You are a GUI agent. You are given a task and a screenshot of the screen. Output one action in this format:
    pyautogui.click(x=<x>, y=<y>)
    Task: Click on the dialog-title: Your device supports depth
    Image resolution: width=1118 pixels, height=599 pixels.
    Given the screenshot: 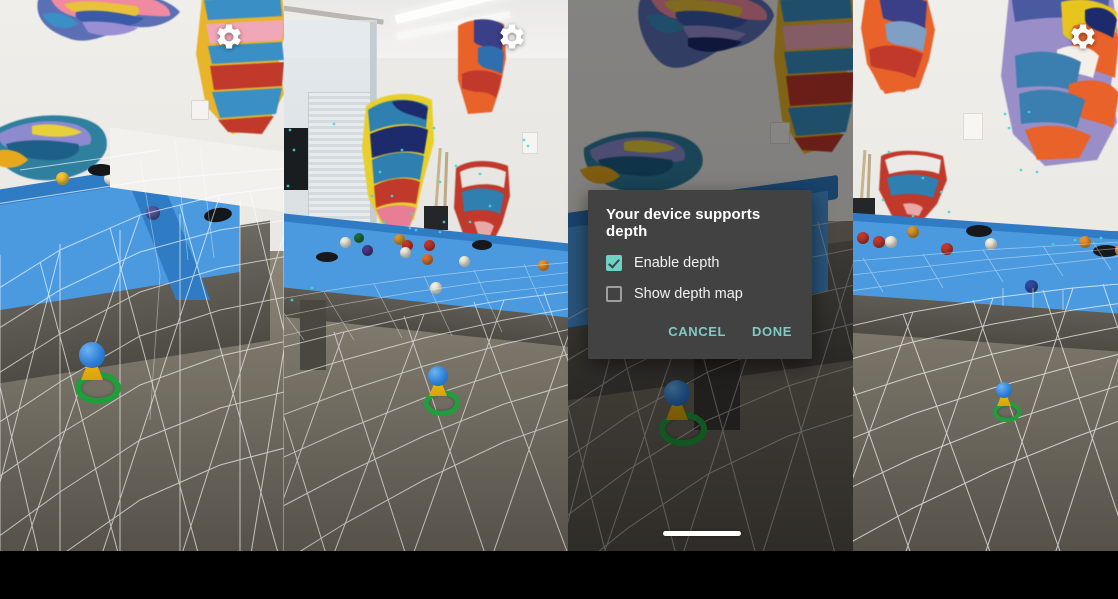 What is the action you would take?
    pyautogui.click(x=683, y=223)
    